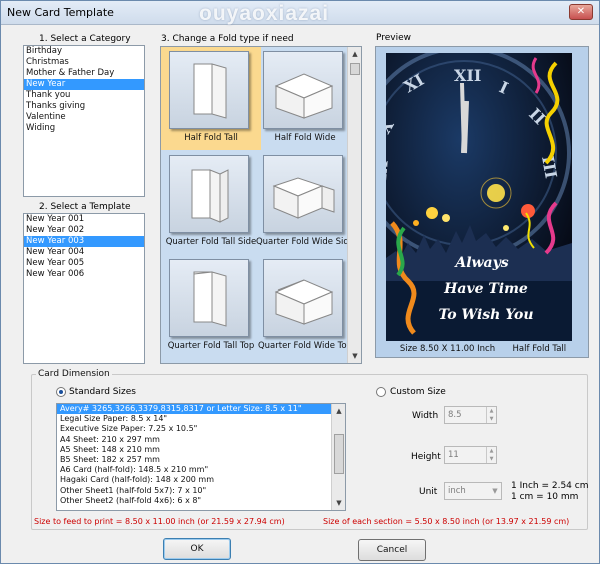 The image size is (600, 564). What do you see at coordinates (470, 455) in the screenshot?
I see `height-field: 11 ▲ ▼` at bounding box center [470, 455].